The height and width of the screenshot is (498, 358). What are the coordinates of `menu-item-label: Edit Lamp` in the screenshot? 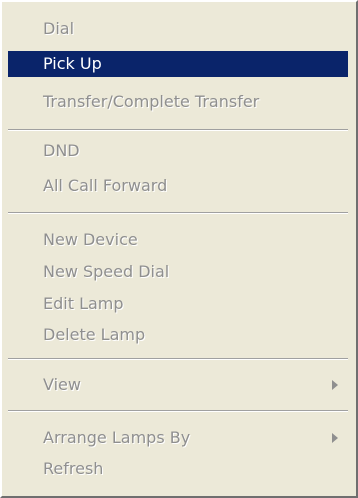 It's located at (83, 303).